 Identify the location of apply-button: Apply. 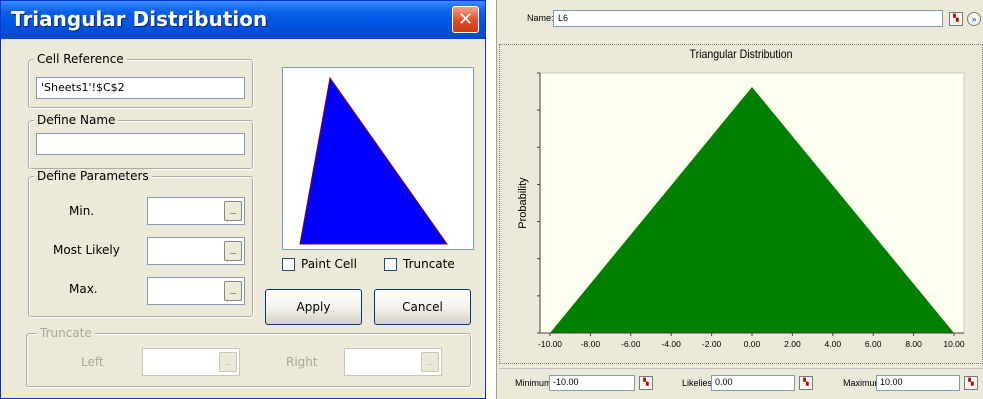
(313, 307).